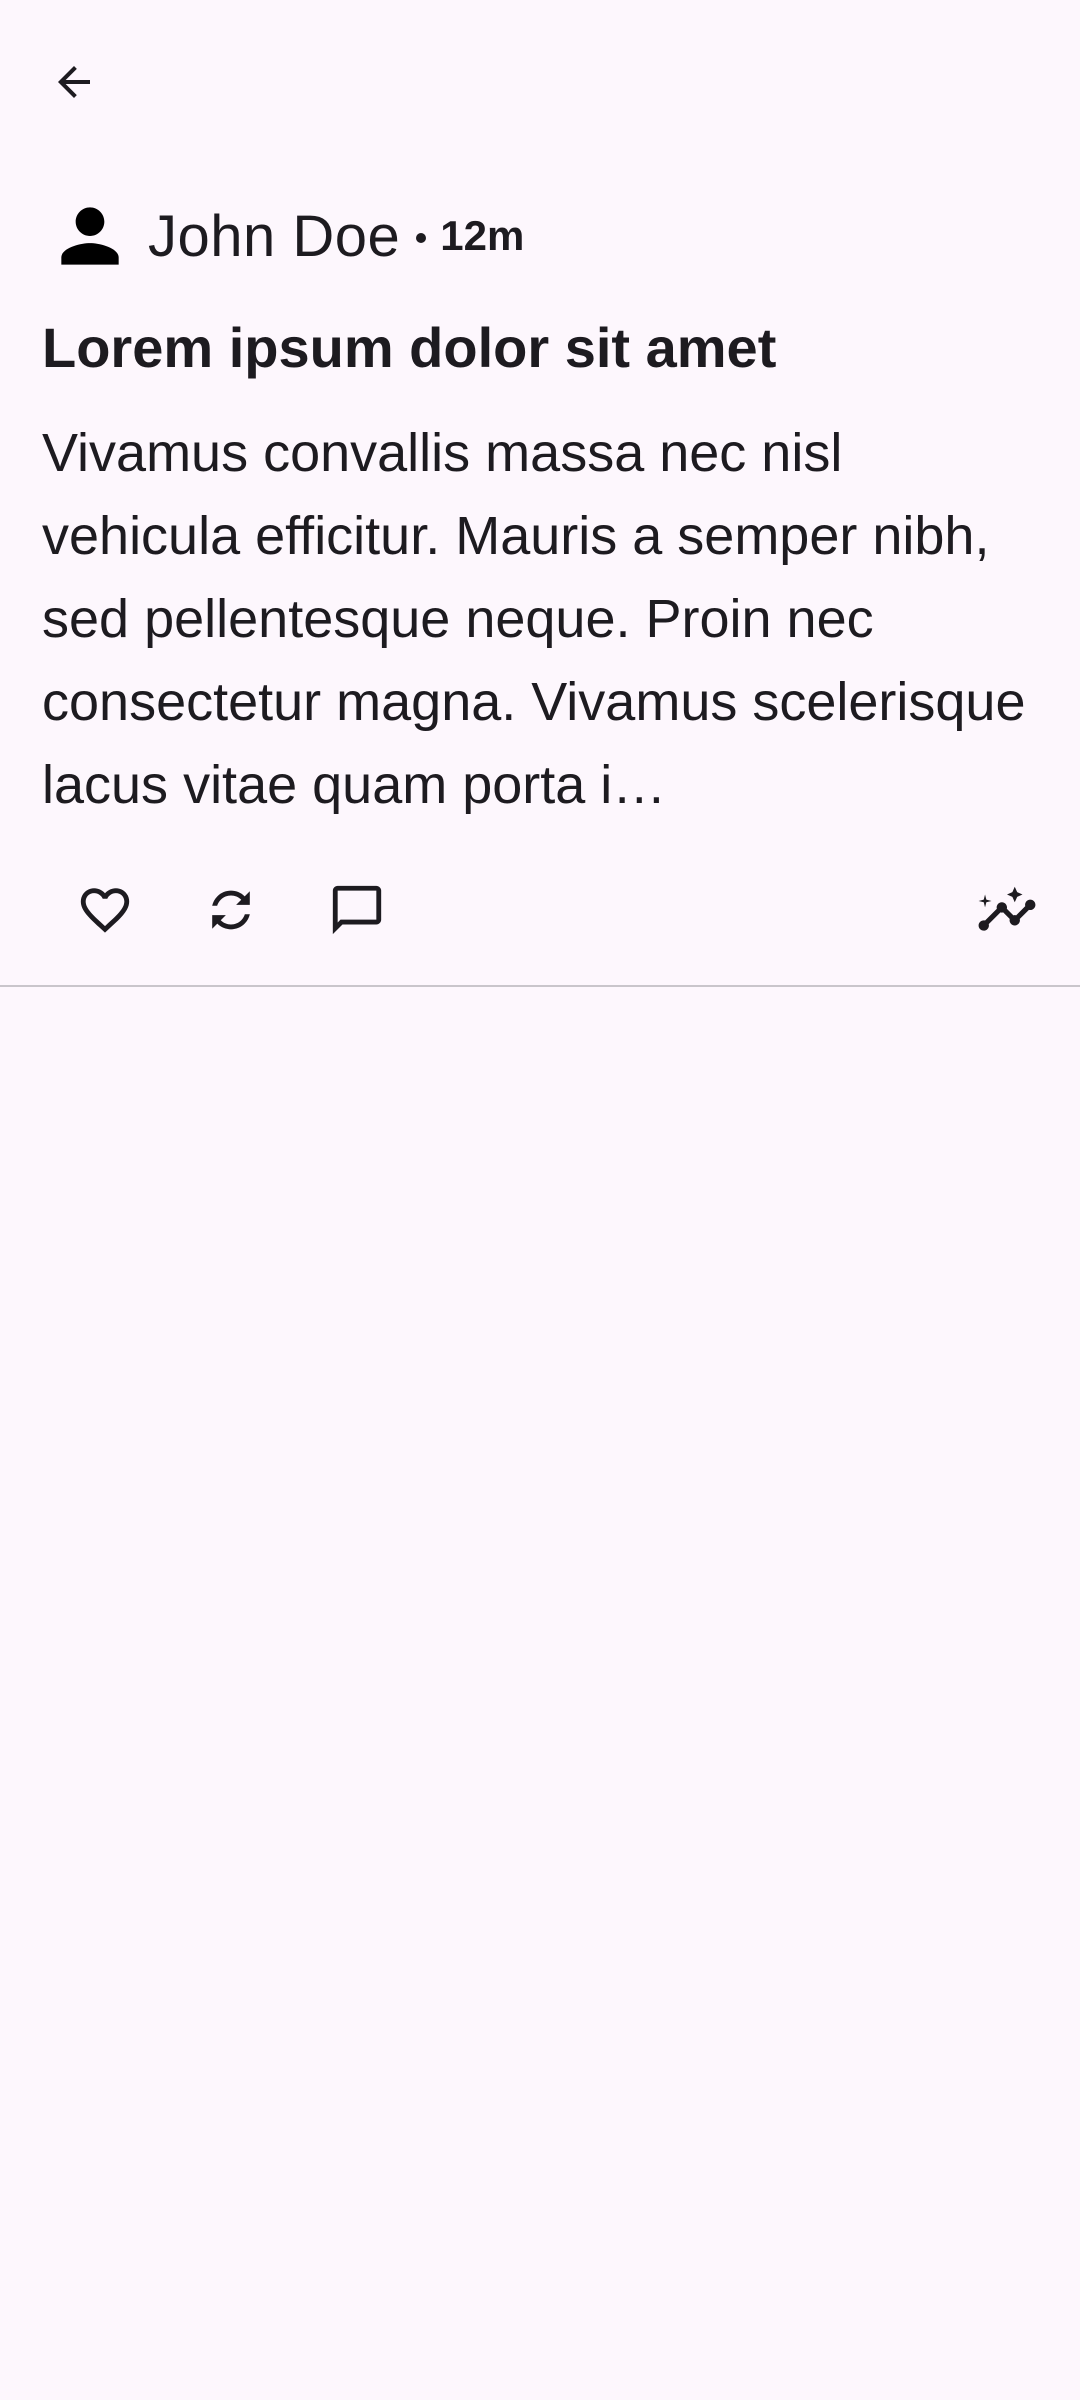  I want to click on person-icon, so click(90, 236).